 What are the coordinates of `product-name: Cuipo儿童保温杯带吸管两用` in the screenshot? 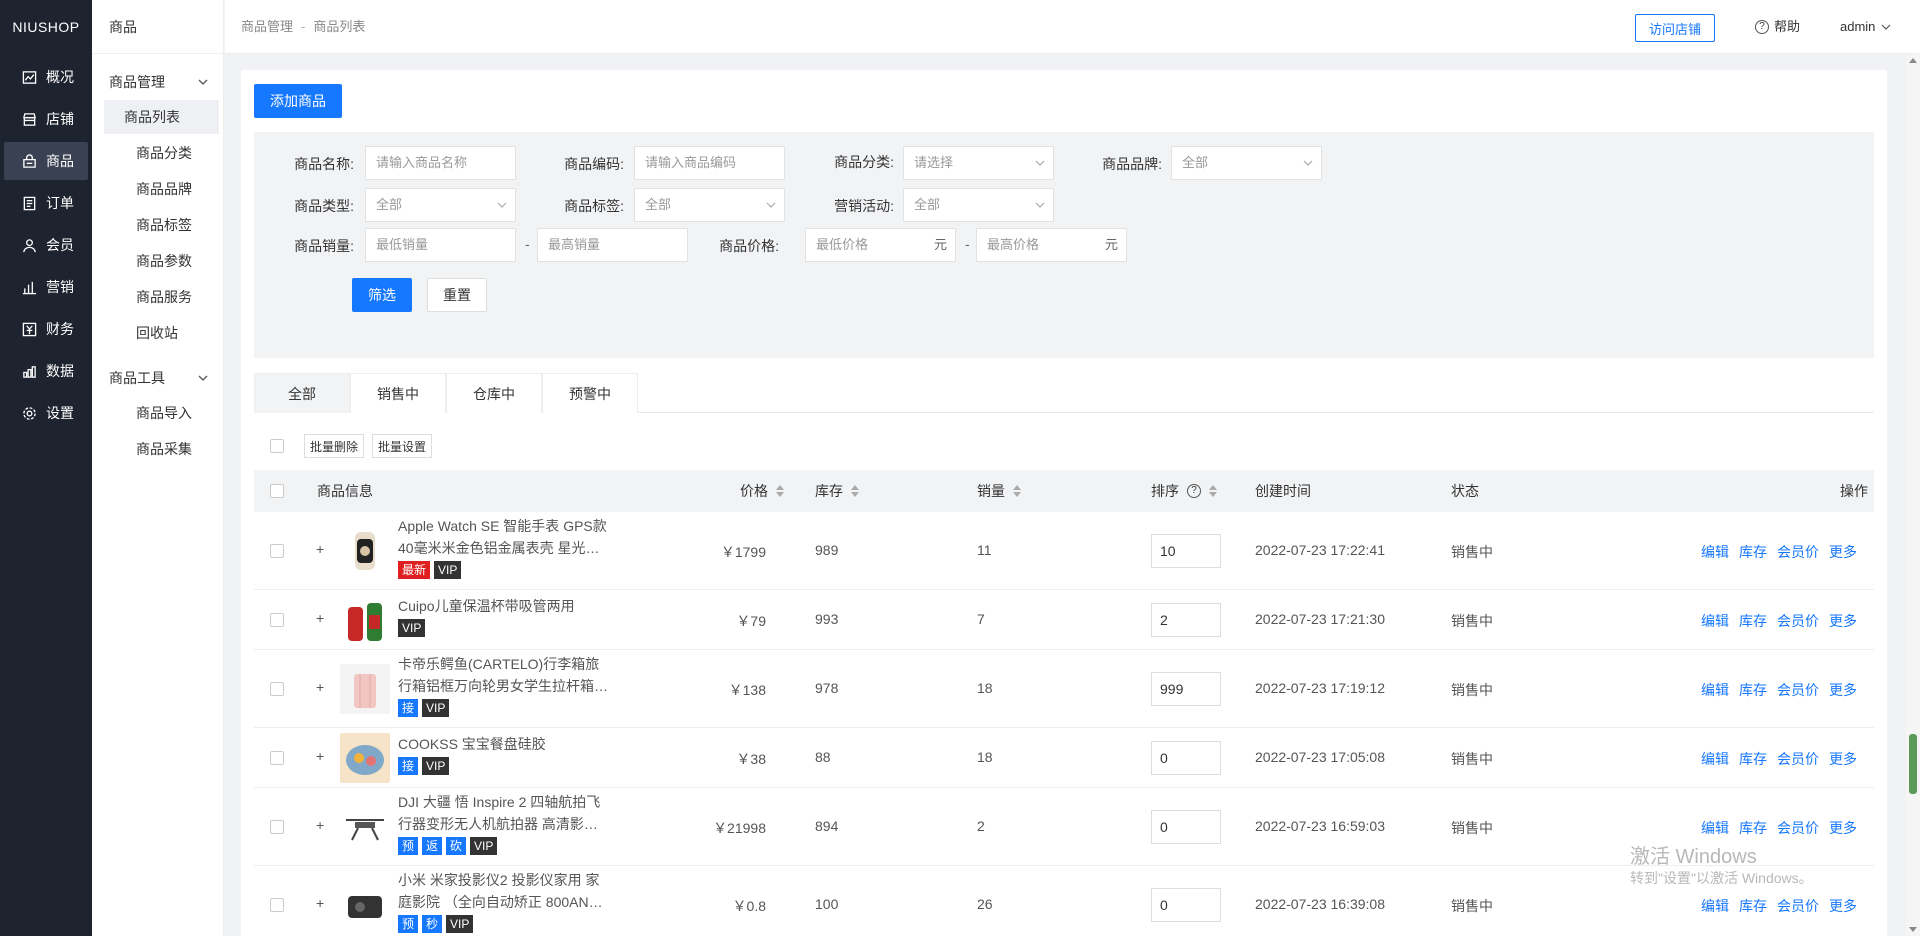 It's located at (508, 606).